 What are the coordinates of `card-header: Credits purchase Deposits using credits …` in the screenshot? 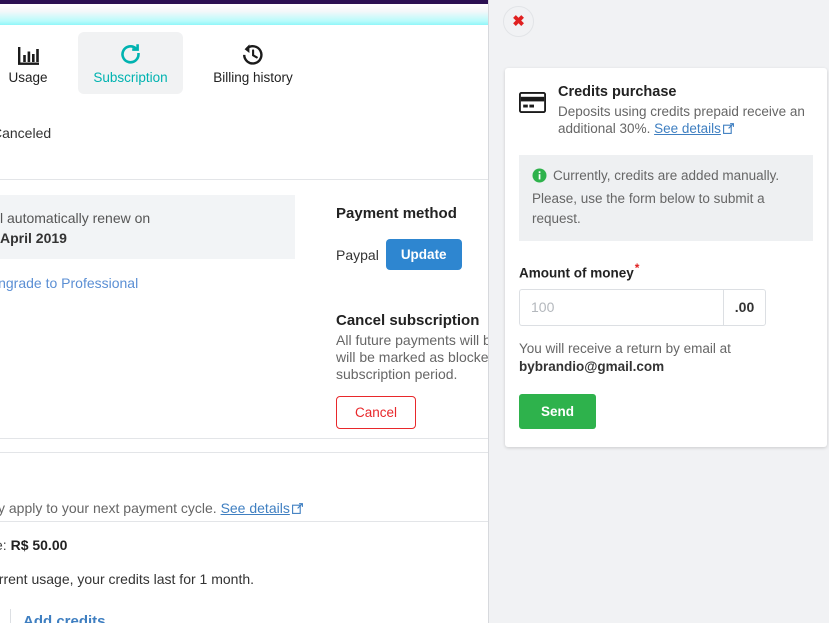 It's located at (665, 111).